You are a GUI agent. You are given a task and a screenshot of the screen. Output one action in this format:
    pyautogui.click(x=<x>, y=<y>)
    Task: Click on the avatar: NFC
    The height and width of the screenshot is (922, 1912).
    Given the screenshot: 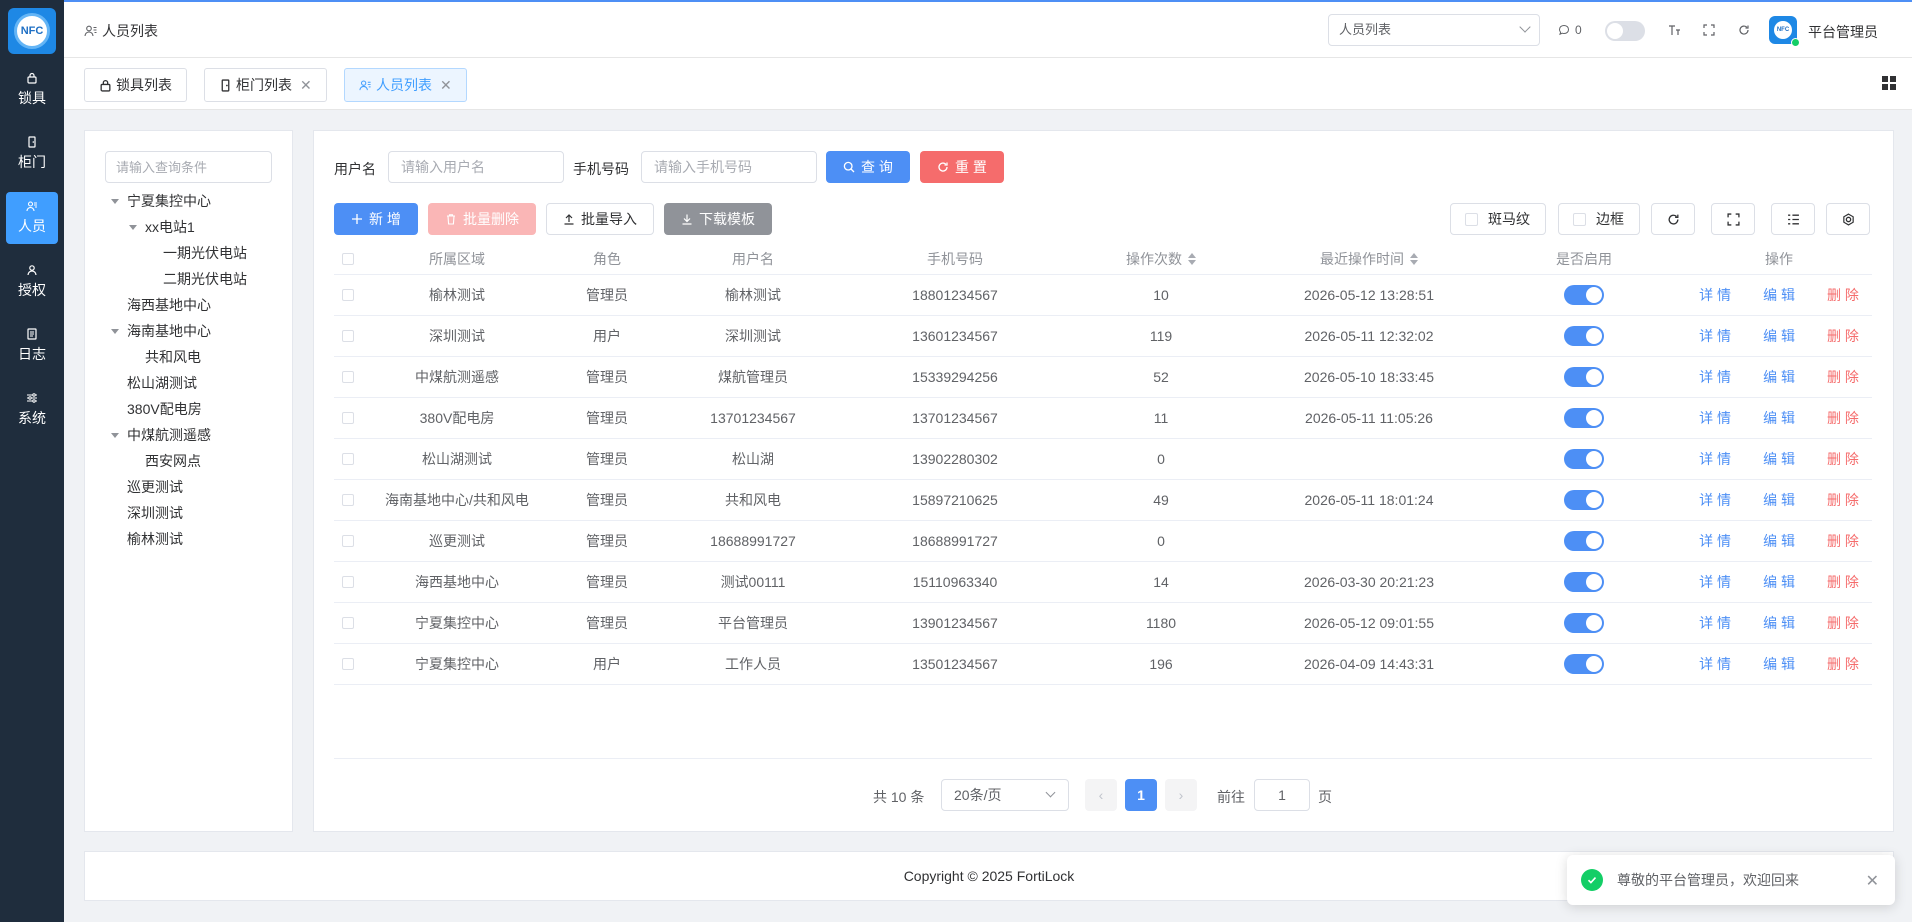 What is the action you would take?
    pyautogui.click(x=1784, y=31)
    